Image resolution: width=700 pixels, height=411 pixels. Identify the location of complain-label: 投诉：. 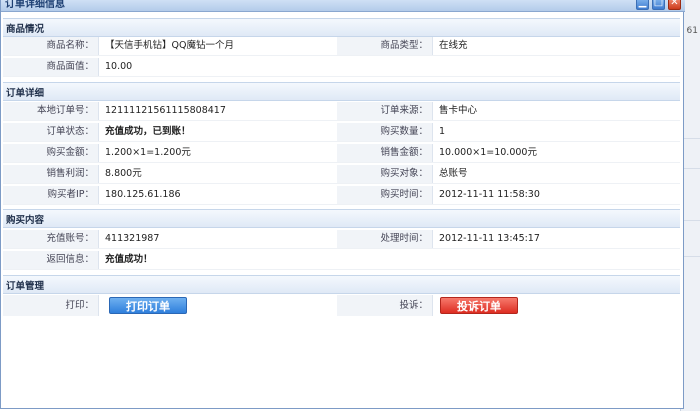
(385, 305).